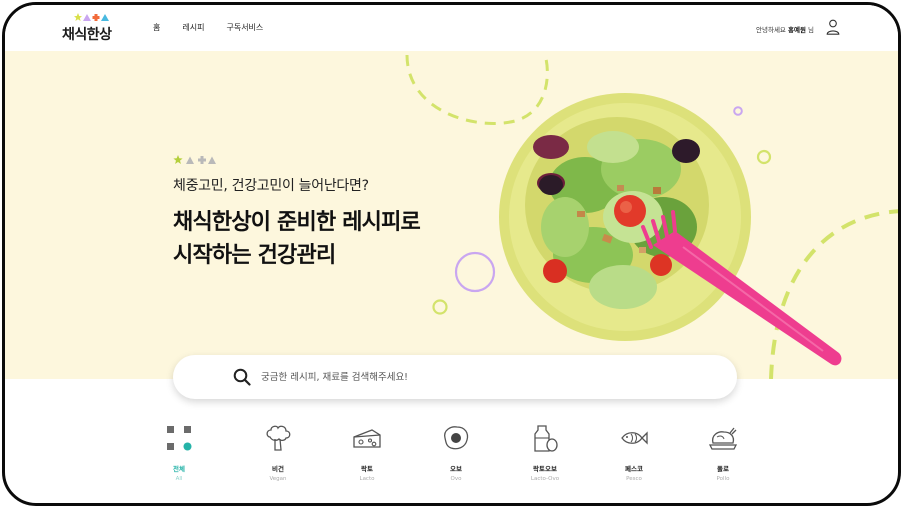 Image resolution: width=903 pixels, height=508 pixels. What do you see at coordinates (367, 438) in the screenshot?
I see `cheese-icon` at bounding box center [367, 438].